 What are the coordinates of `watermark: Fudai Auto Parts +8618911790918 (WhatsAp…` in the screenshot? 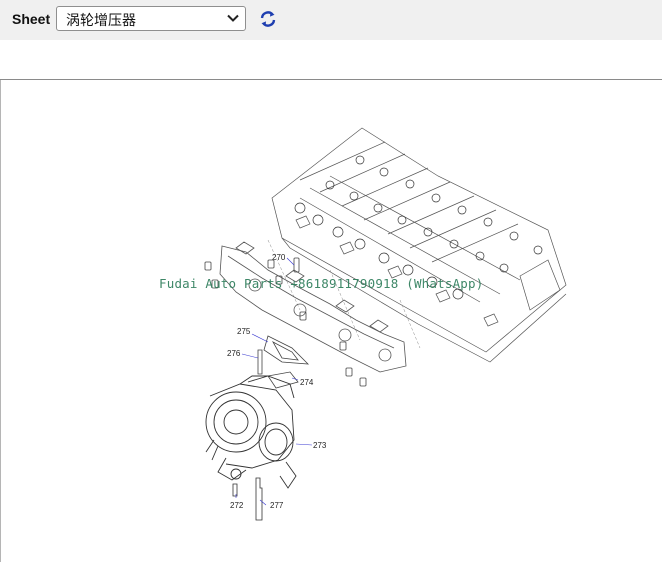 It's located at (321, 283).